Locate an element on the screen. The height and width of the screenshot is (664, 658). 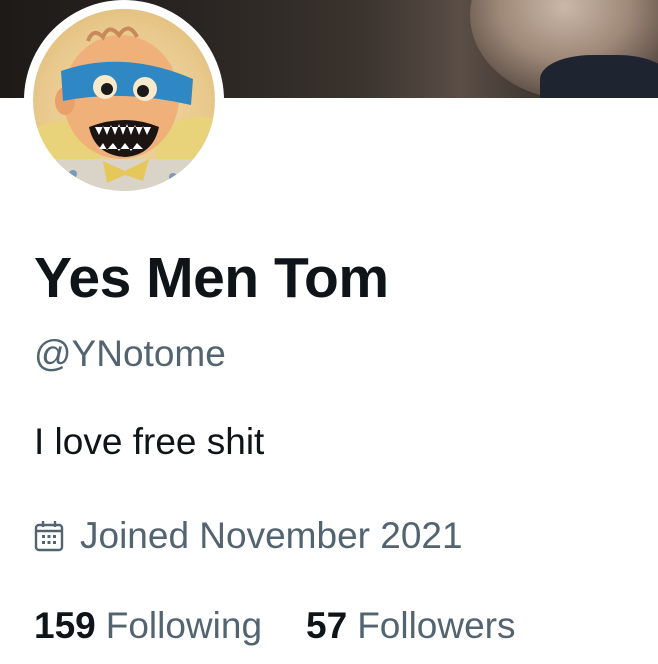
following-label: Following is located at coordinates (184, 625).